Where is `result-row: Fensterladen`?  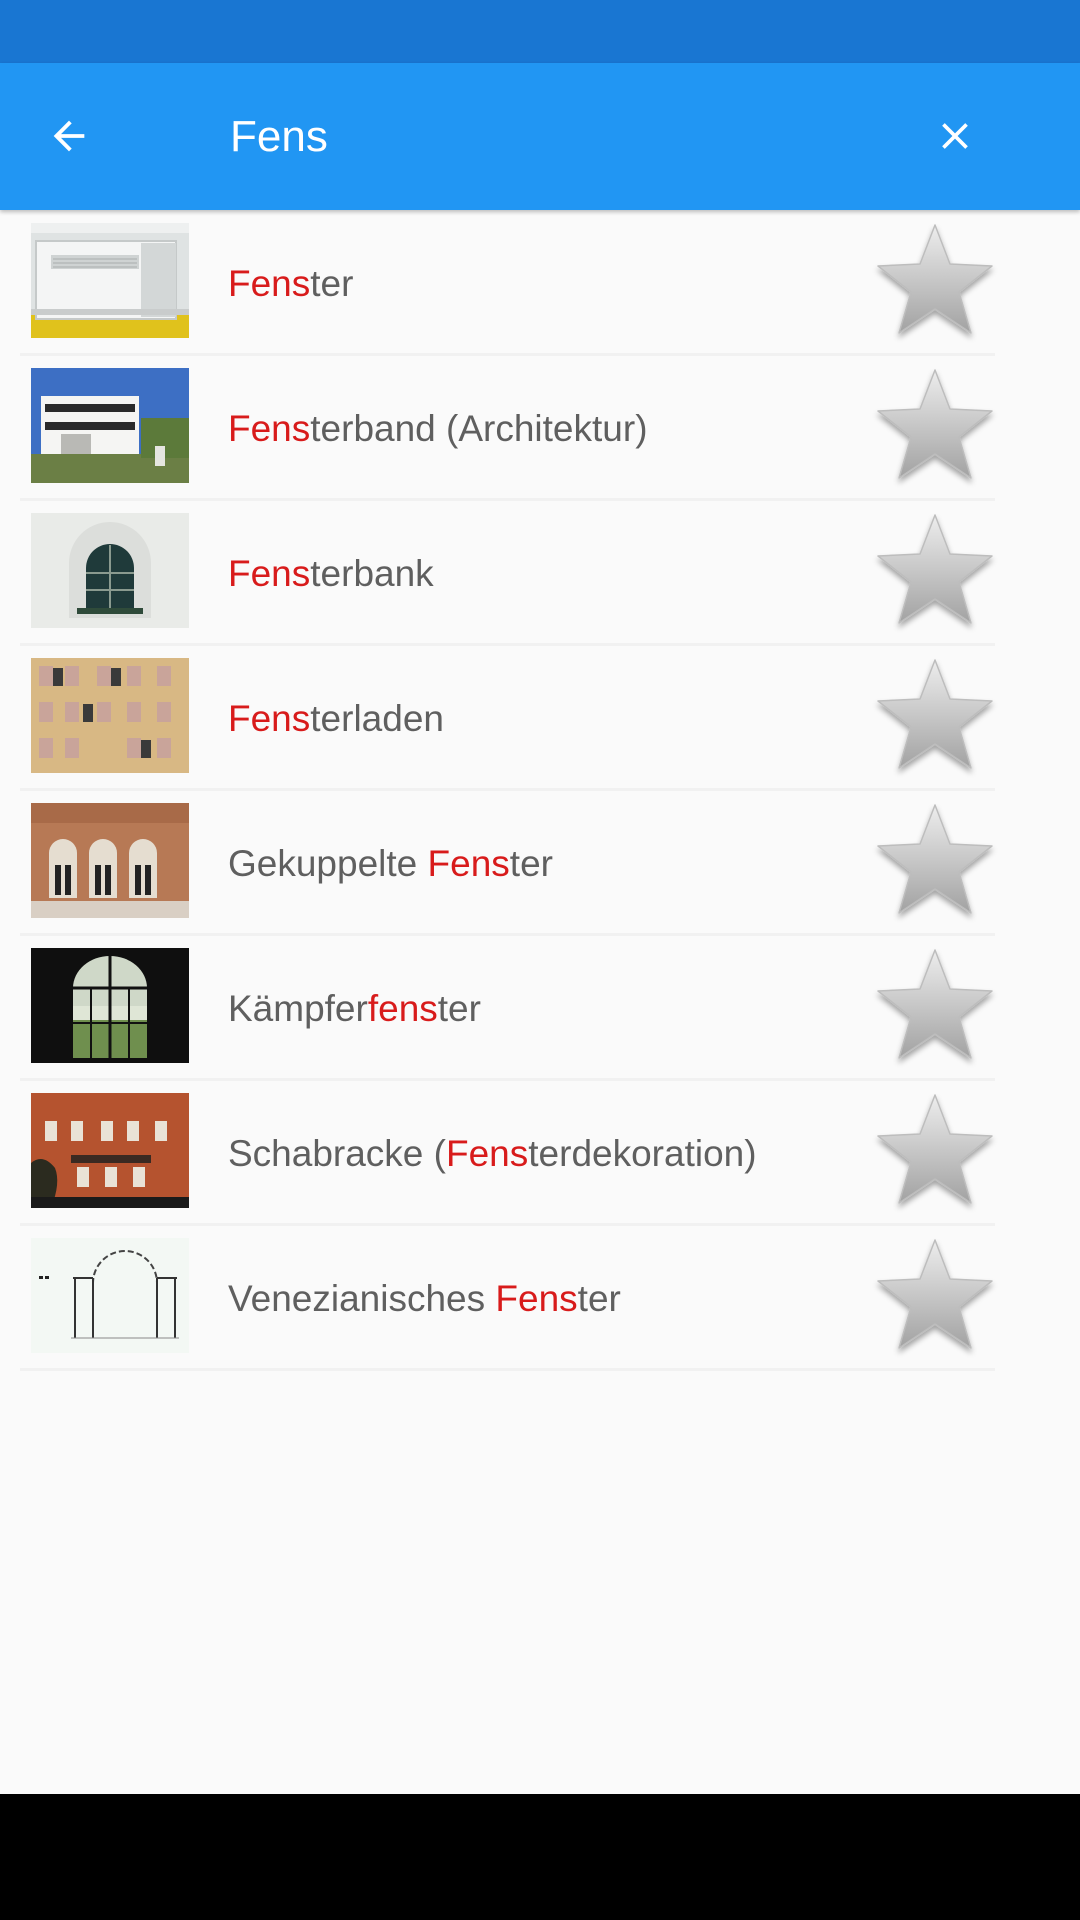 result-row: Fensterladen is located at coordinates (507, 720).